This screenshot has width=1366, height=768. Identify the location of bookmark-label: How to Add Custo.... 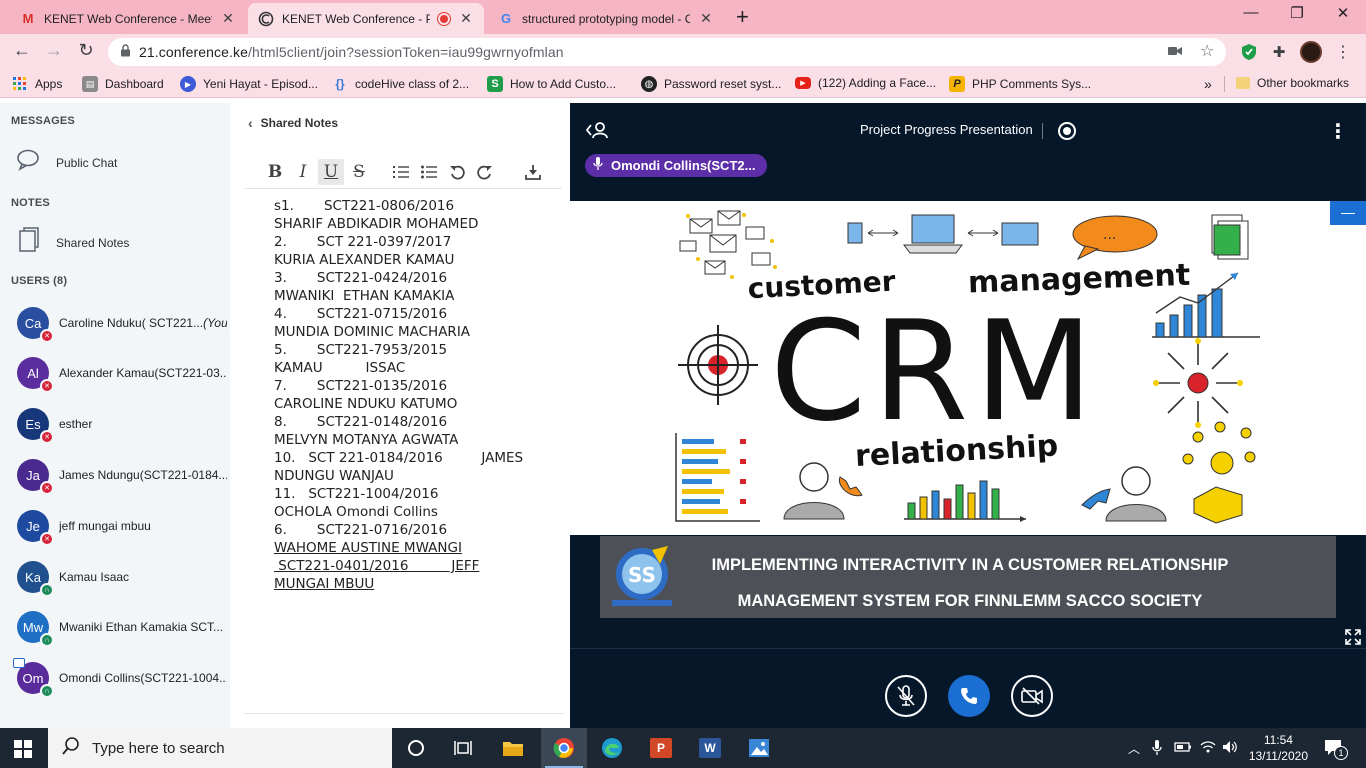
(563, 84).